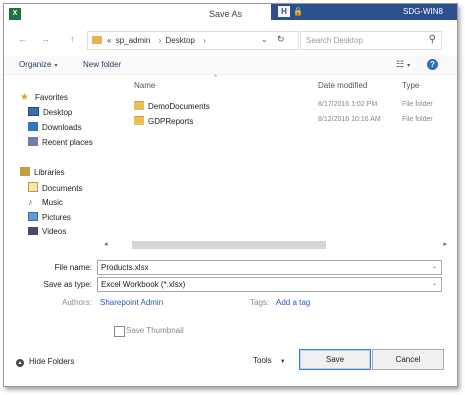 This screenshot has height=395, width=465. Describe the element at coordinates (260, 302) in the screenshot. I see `tags-label: Tags:` at that location.